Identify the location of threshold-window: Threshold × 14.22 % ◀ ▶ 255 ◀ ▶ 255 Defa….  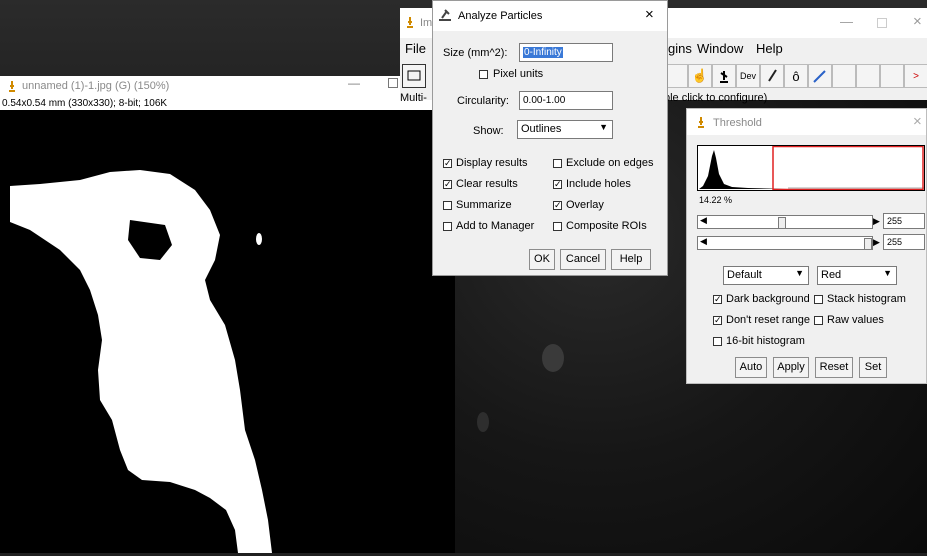
(806, 246).